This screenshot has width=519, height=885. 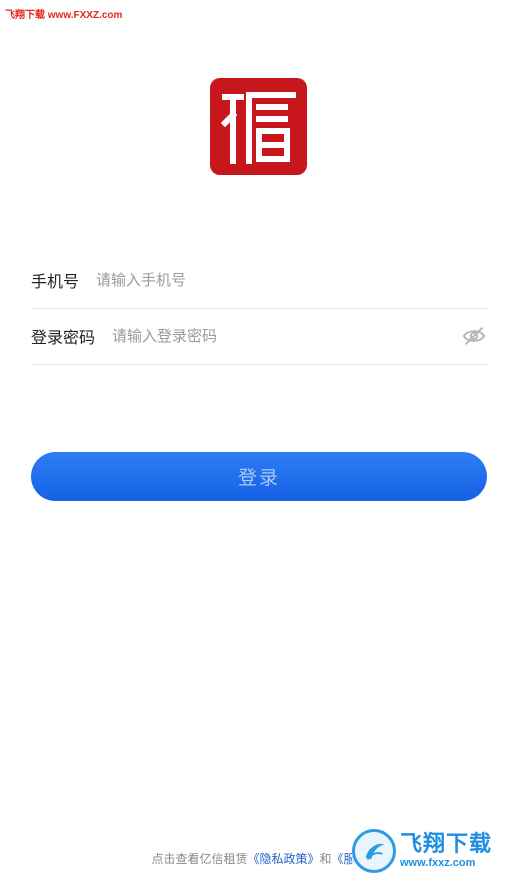 I want to click on password-field: 登录密码, so click(x=259, y=336).